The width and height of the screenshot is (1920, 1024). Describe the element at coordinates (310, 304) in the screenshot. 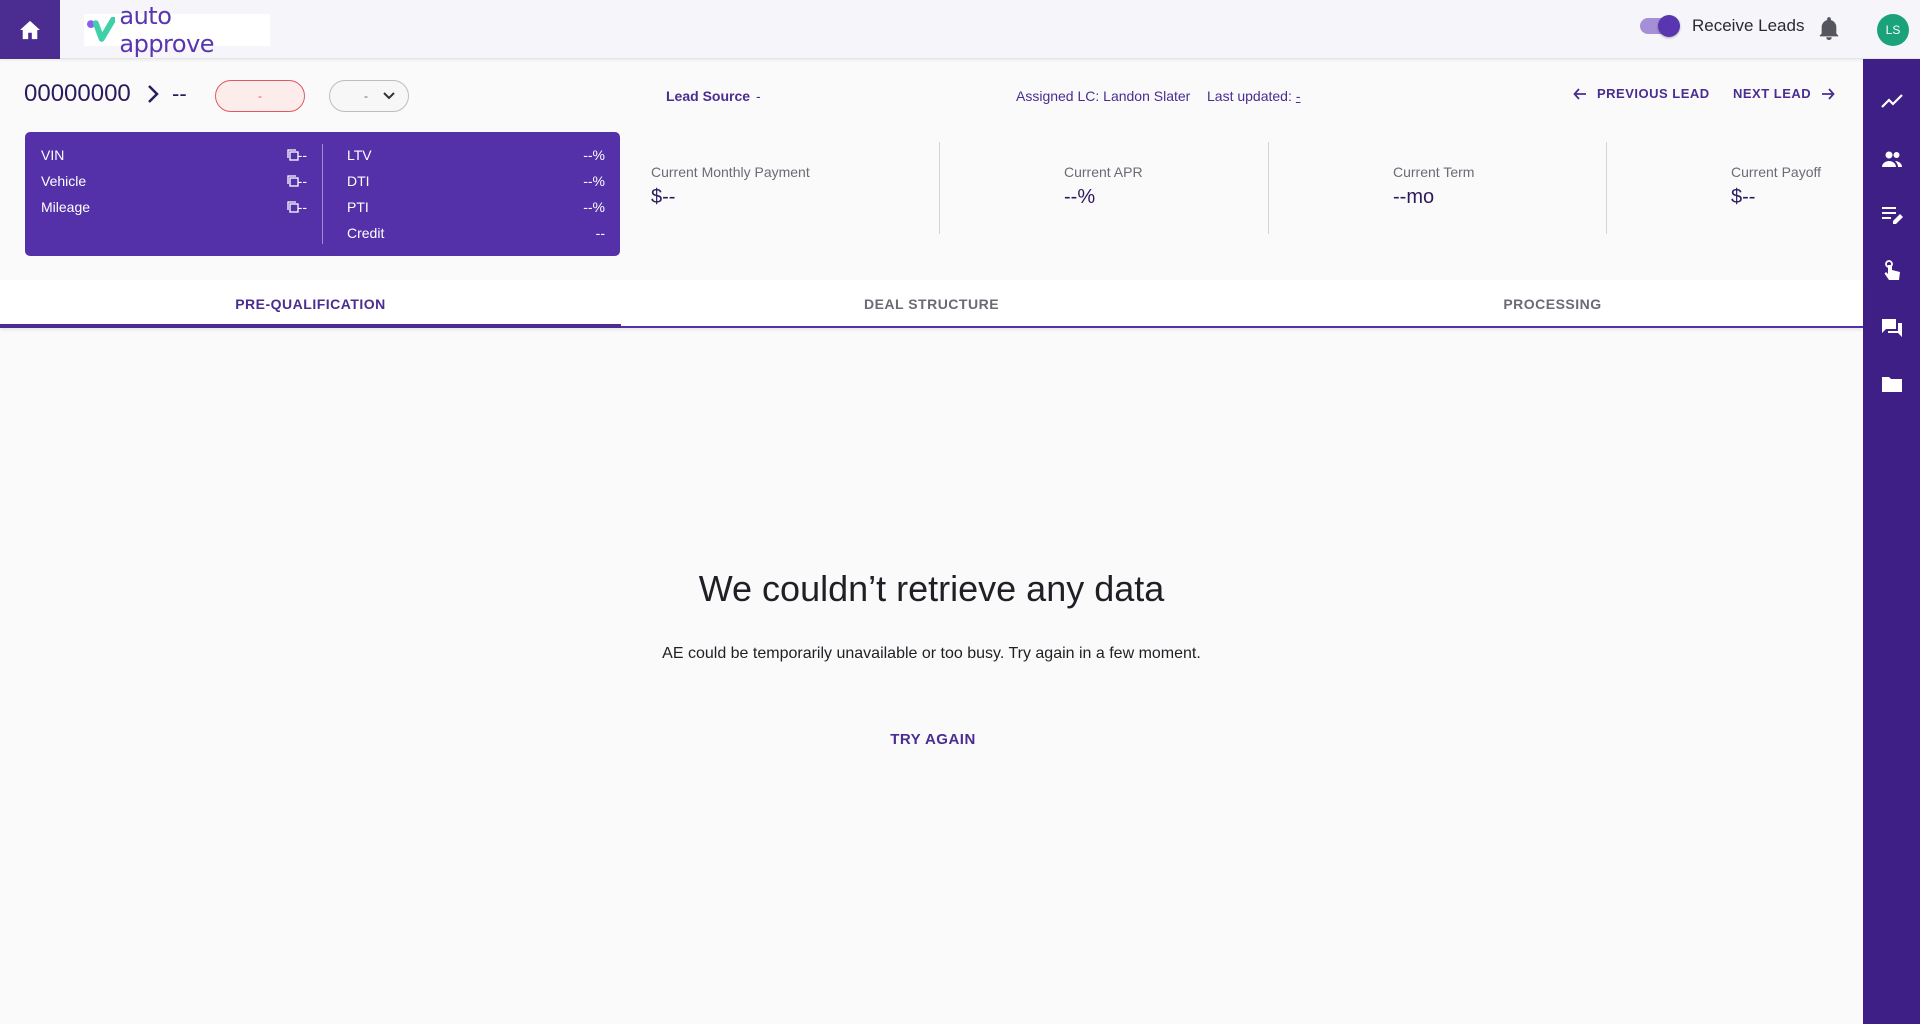

I see `tab-pre-qualification: PRE-QUALIFICATION` at that location.